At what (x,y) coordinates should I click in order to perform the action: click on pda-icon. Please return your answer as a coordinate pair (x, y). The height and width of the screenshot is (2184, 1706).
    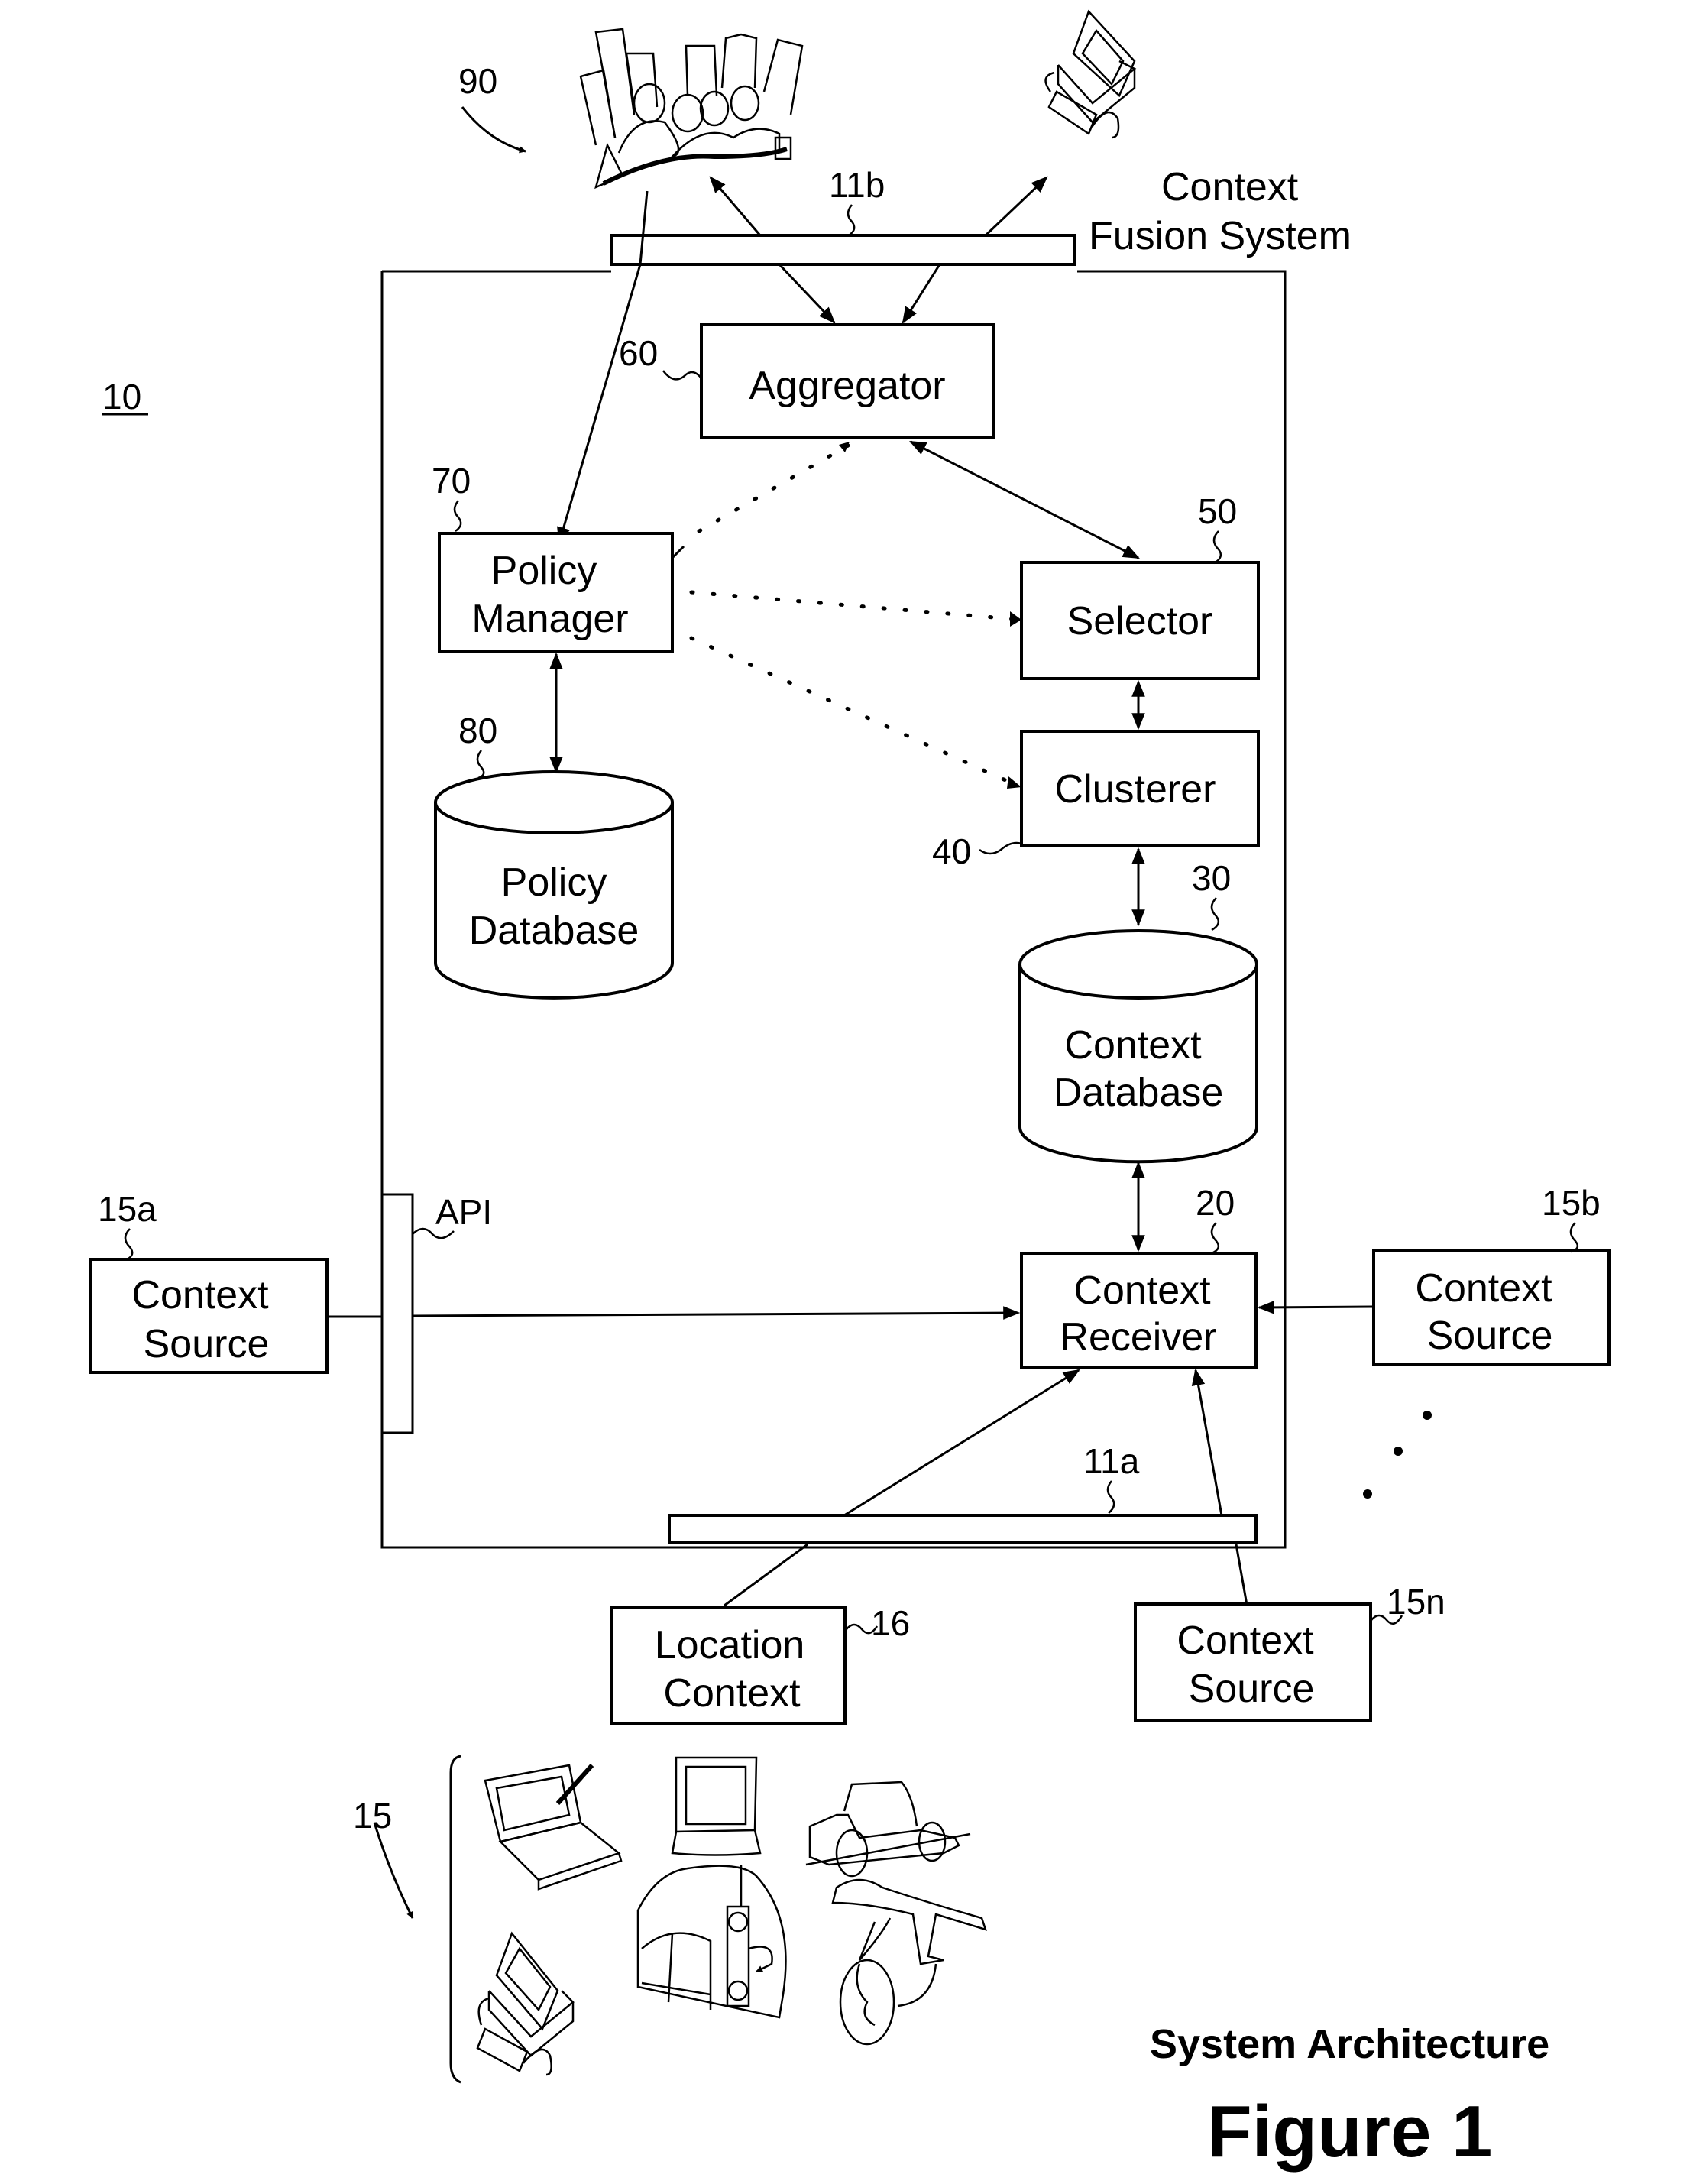
    Looking at the image, I should click on (716, 1806).